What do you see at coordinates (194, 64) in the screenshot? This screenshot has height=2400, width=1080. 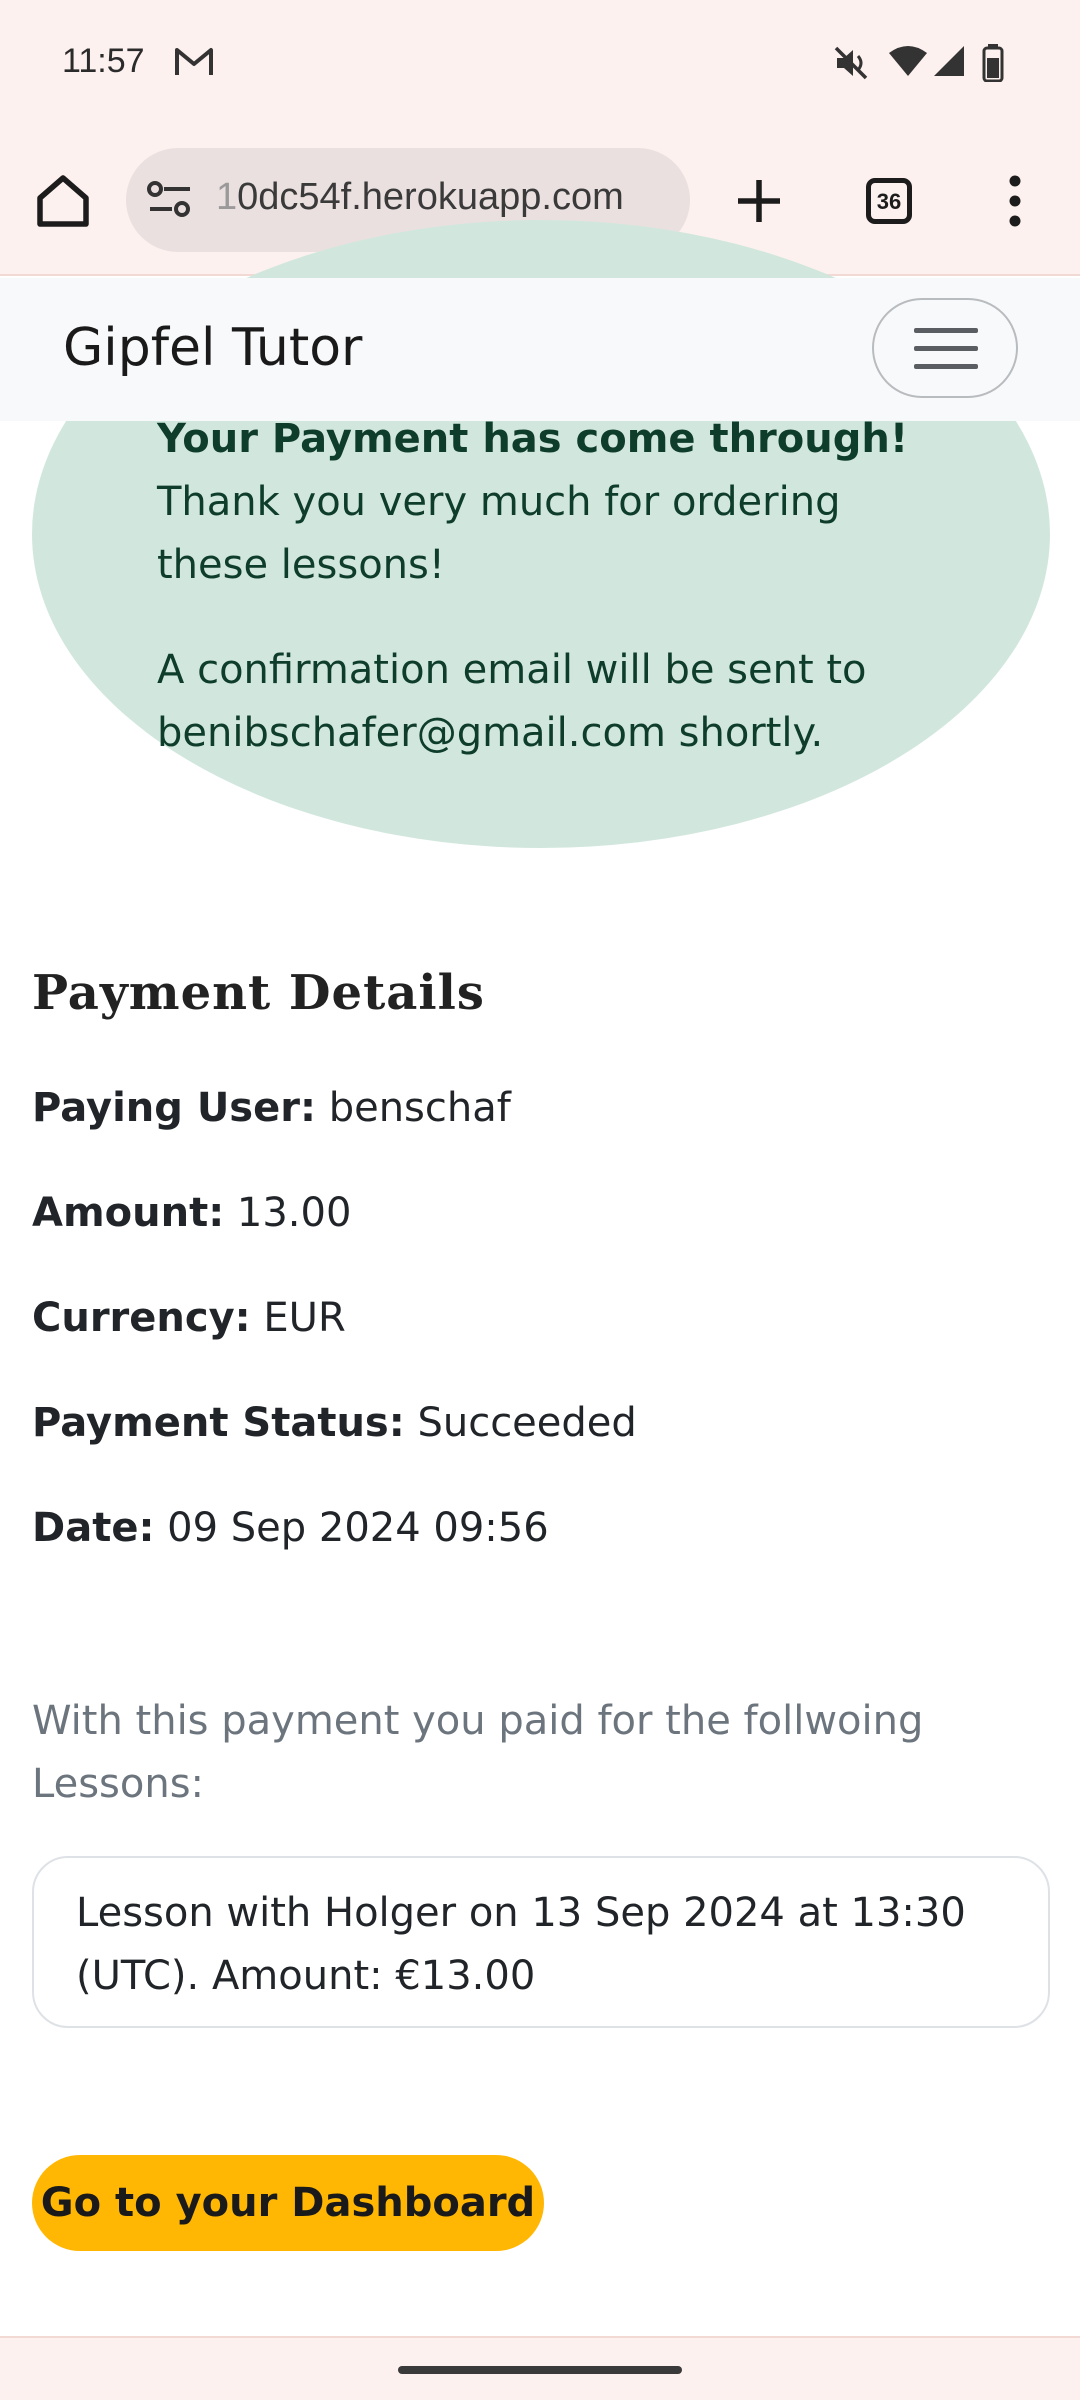 I see `gmail-icon` at bounding box center [194, 64].